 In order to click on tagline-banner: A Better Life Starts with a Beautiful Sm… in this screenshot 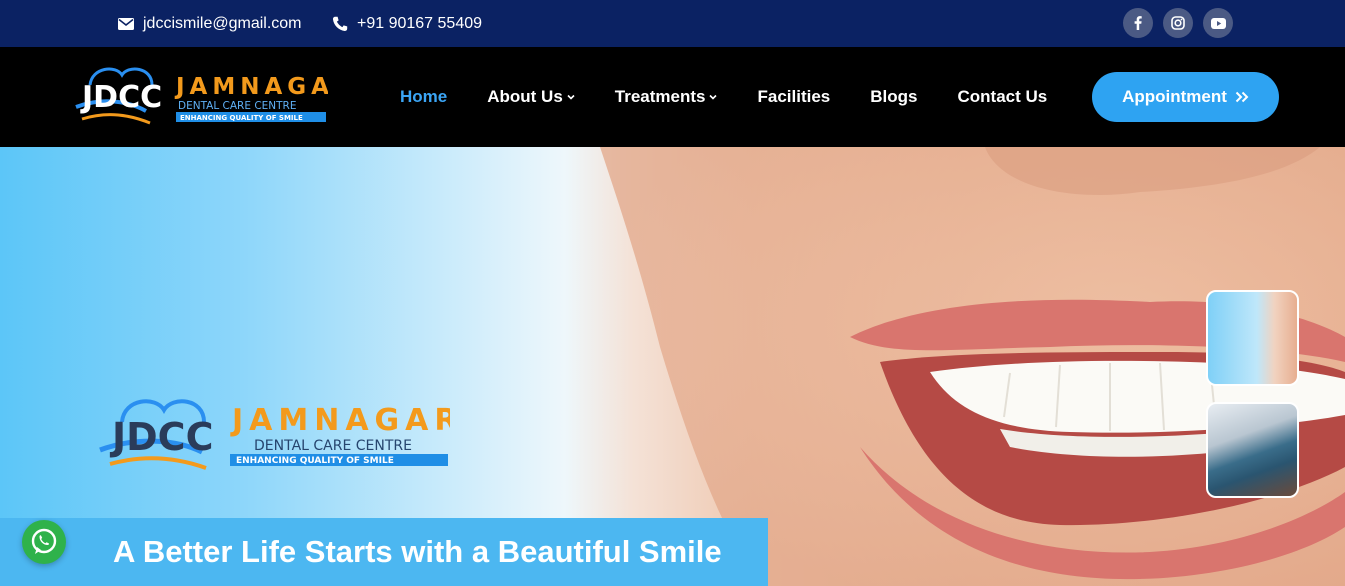, I will do `click(384, 552)`.